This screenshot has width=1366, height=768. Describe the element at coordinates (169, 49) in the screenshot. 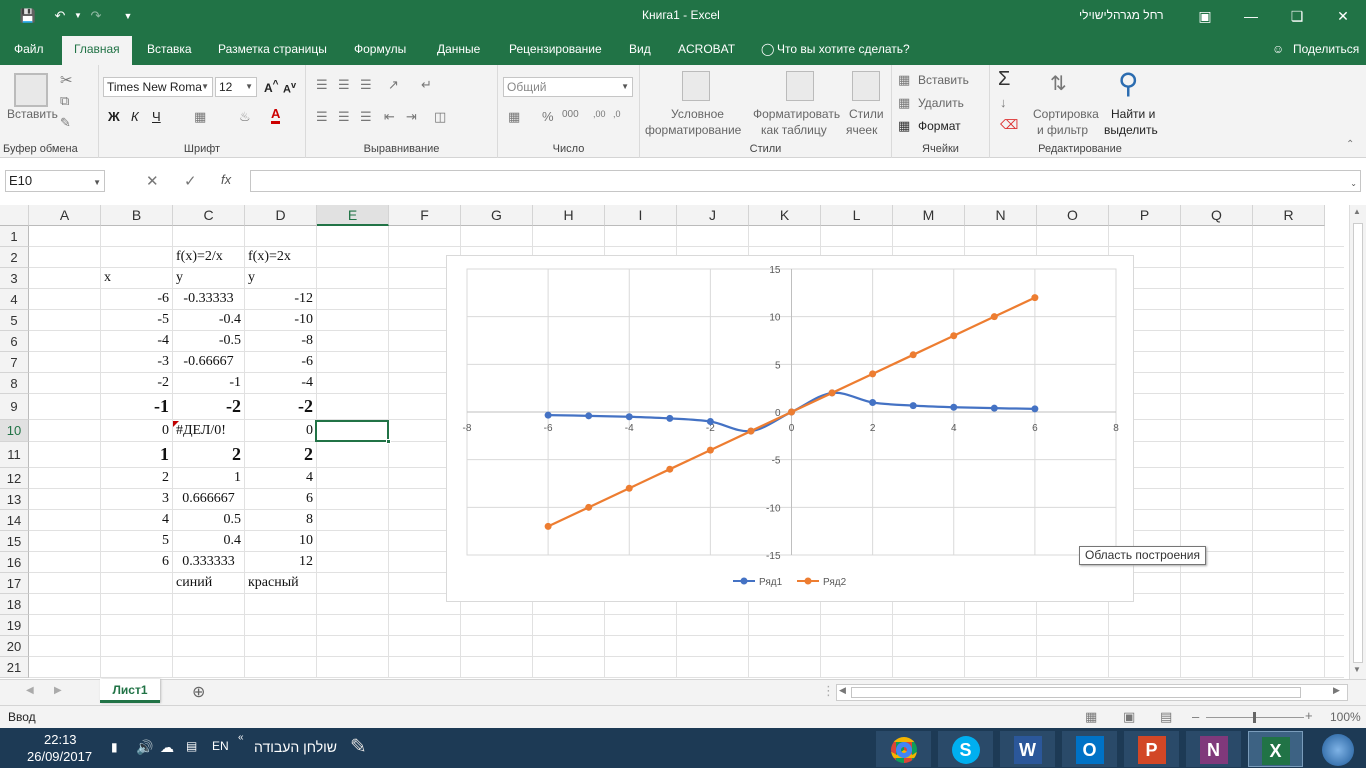

I see `tab-insert: Вставка` at that location.